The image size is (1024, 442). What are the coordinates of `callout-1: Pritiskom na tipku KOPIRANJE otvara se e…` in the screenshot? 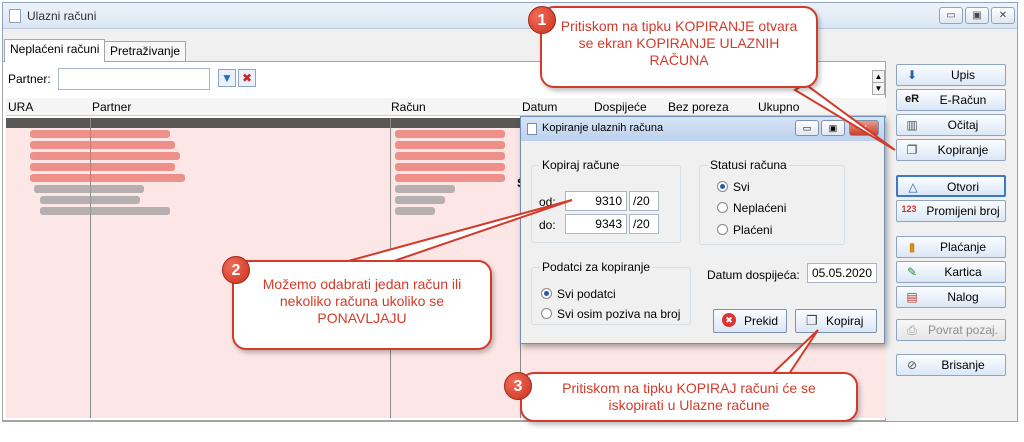 It's located at (679, 47).